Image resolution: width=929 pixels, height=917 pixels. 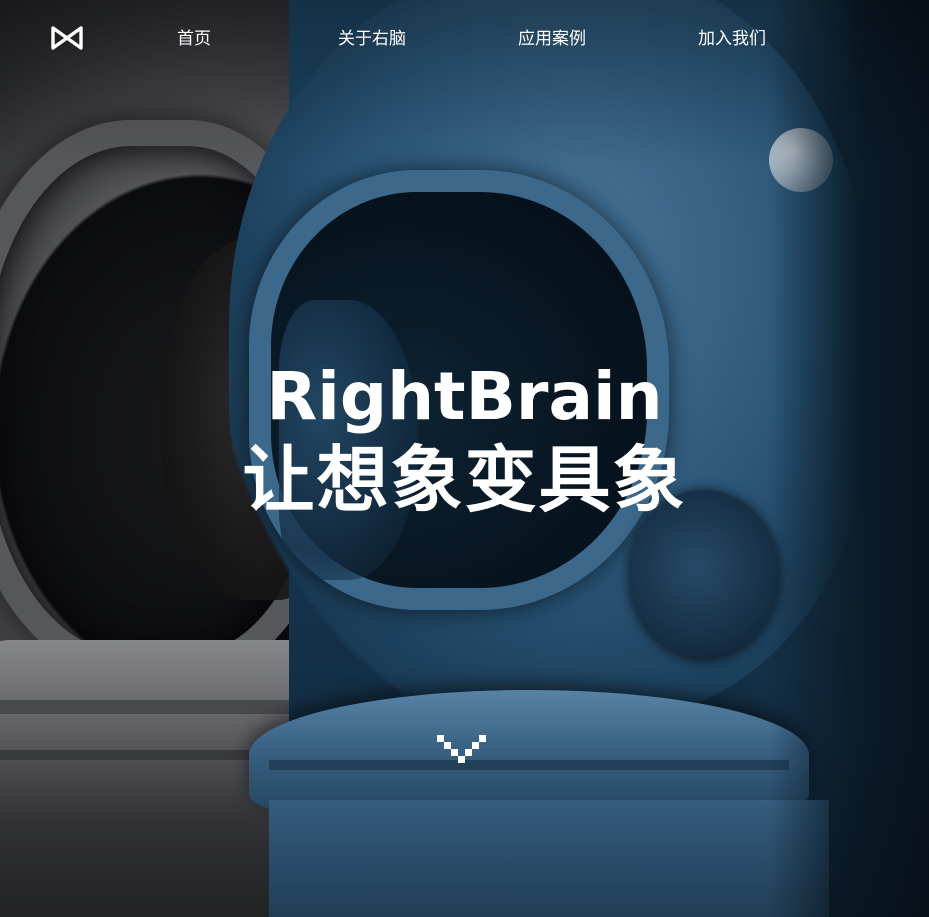 What do you see at coordinates (464, 750) in the screenshot?
I see `chevron-down-icon` at bounding box center [464, 750].